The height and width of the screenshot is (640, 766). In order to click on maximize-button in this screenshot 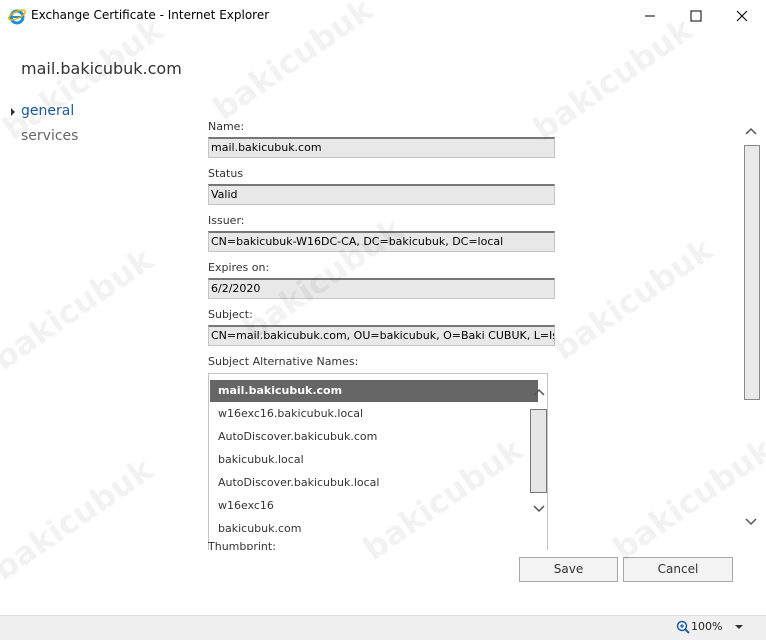, I will do `click(696, 15)`.